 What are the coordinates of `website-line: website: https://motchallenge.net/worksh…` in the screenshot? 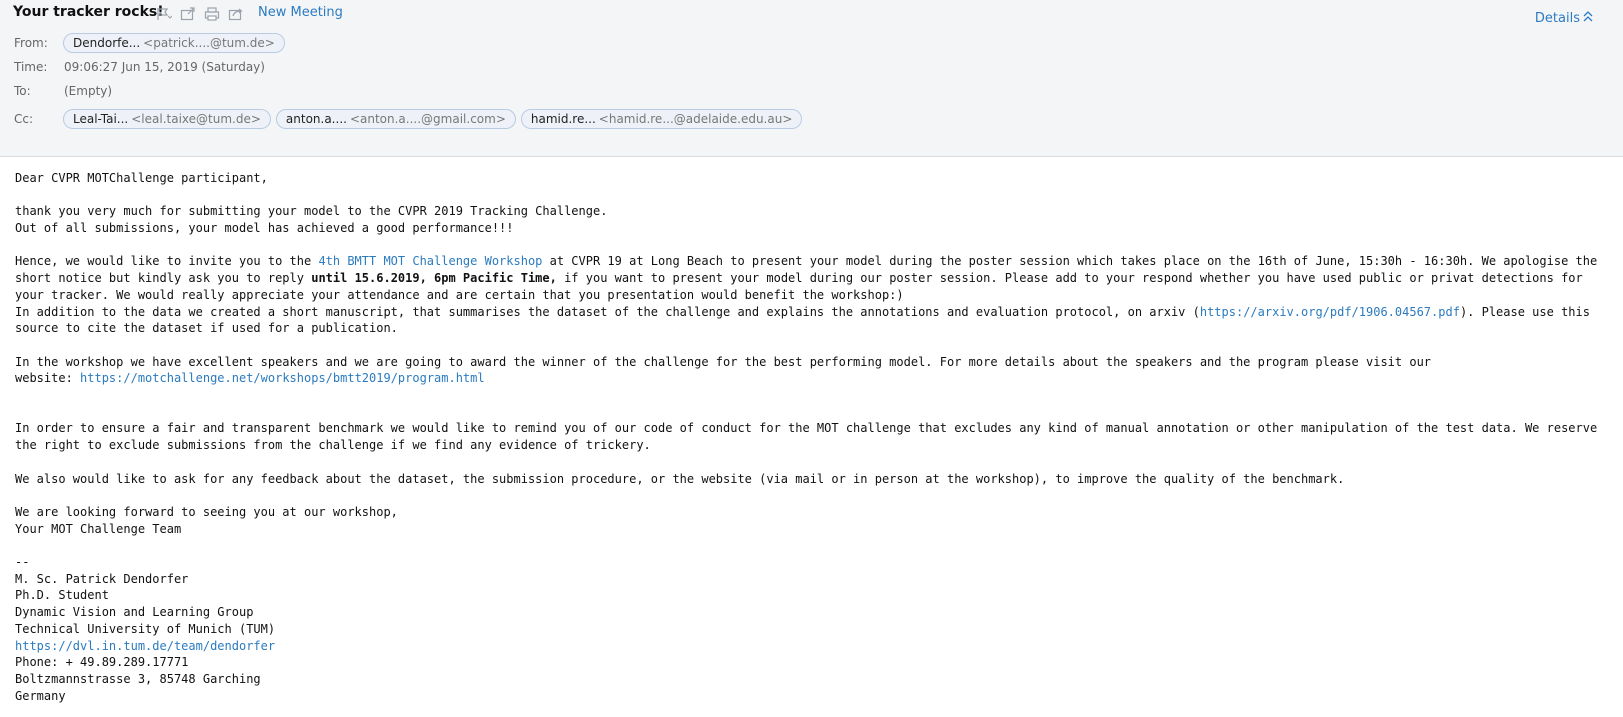 It's located at (815, 378).